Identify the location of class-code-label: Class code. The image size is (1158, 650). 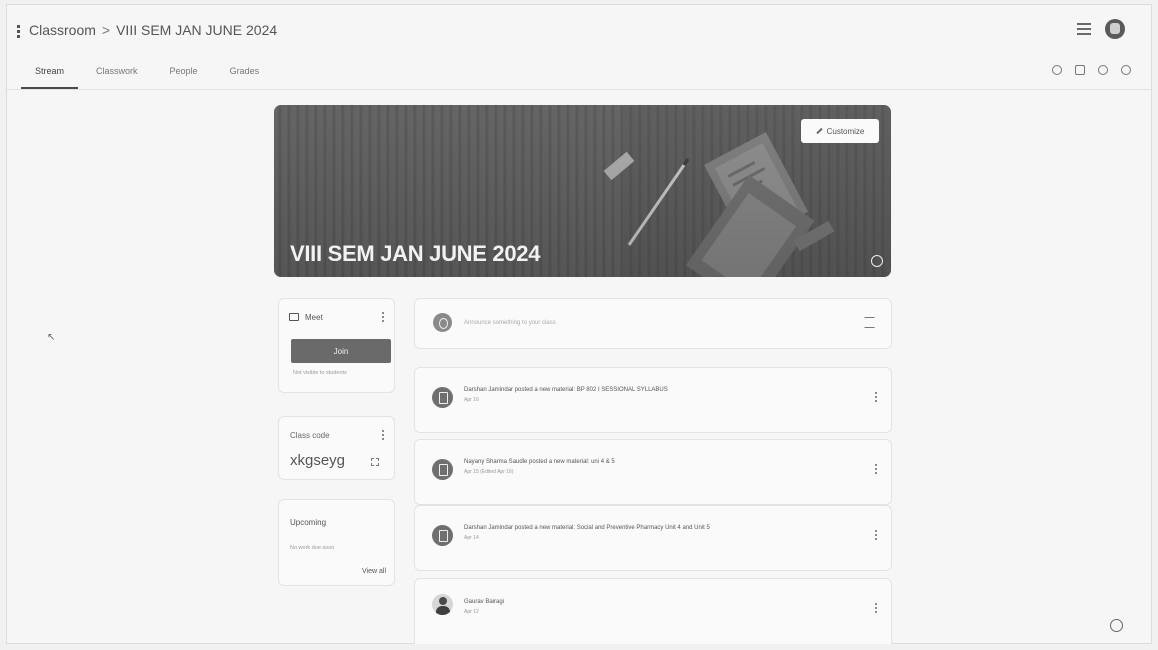
(310, 435).